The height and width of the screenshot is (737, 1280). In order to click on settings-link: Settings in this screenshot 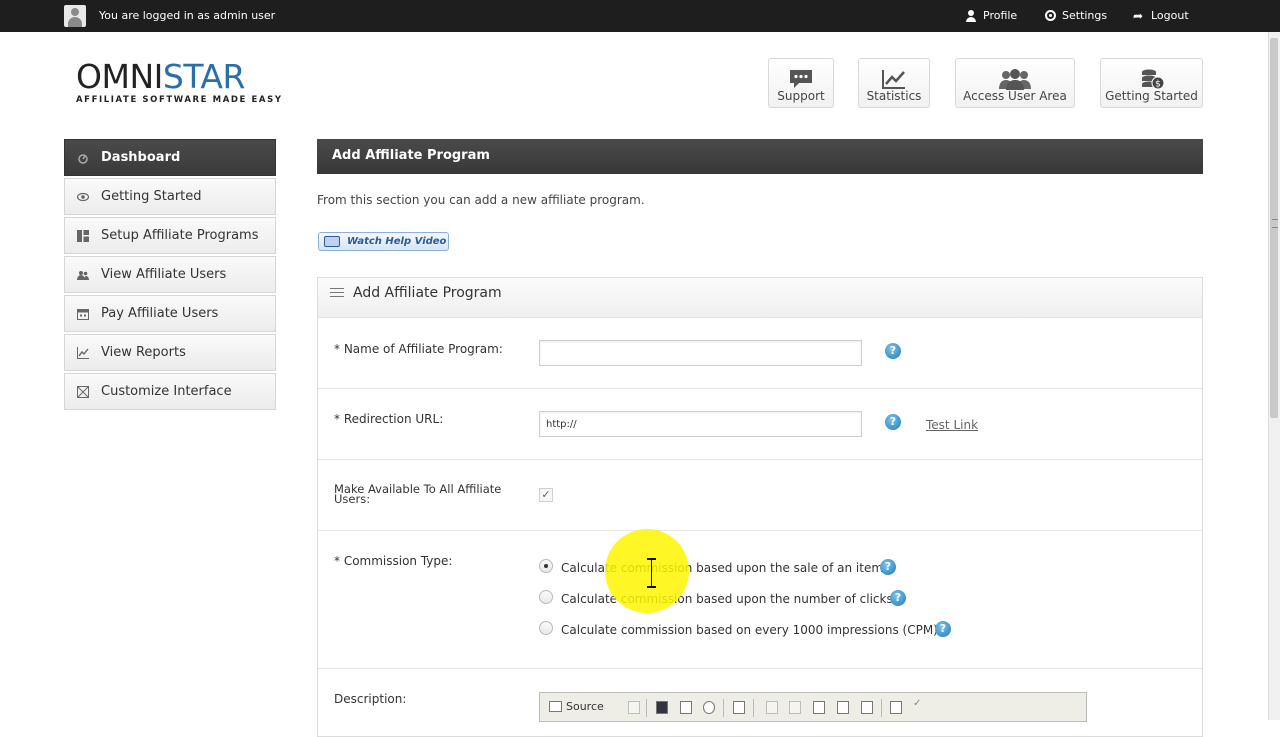, I will do `click(1076, 15)`.